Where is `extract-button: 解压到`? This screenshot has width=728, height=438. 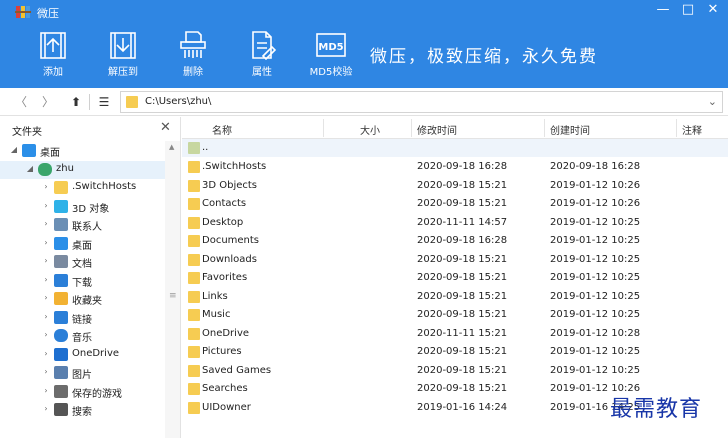 extract-button: 解压到 is located at coordinates (123, 58).